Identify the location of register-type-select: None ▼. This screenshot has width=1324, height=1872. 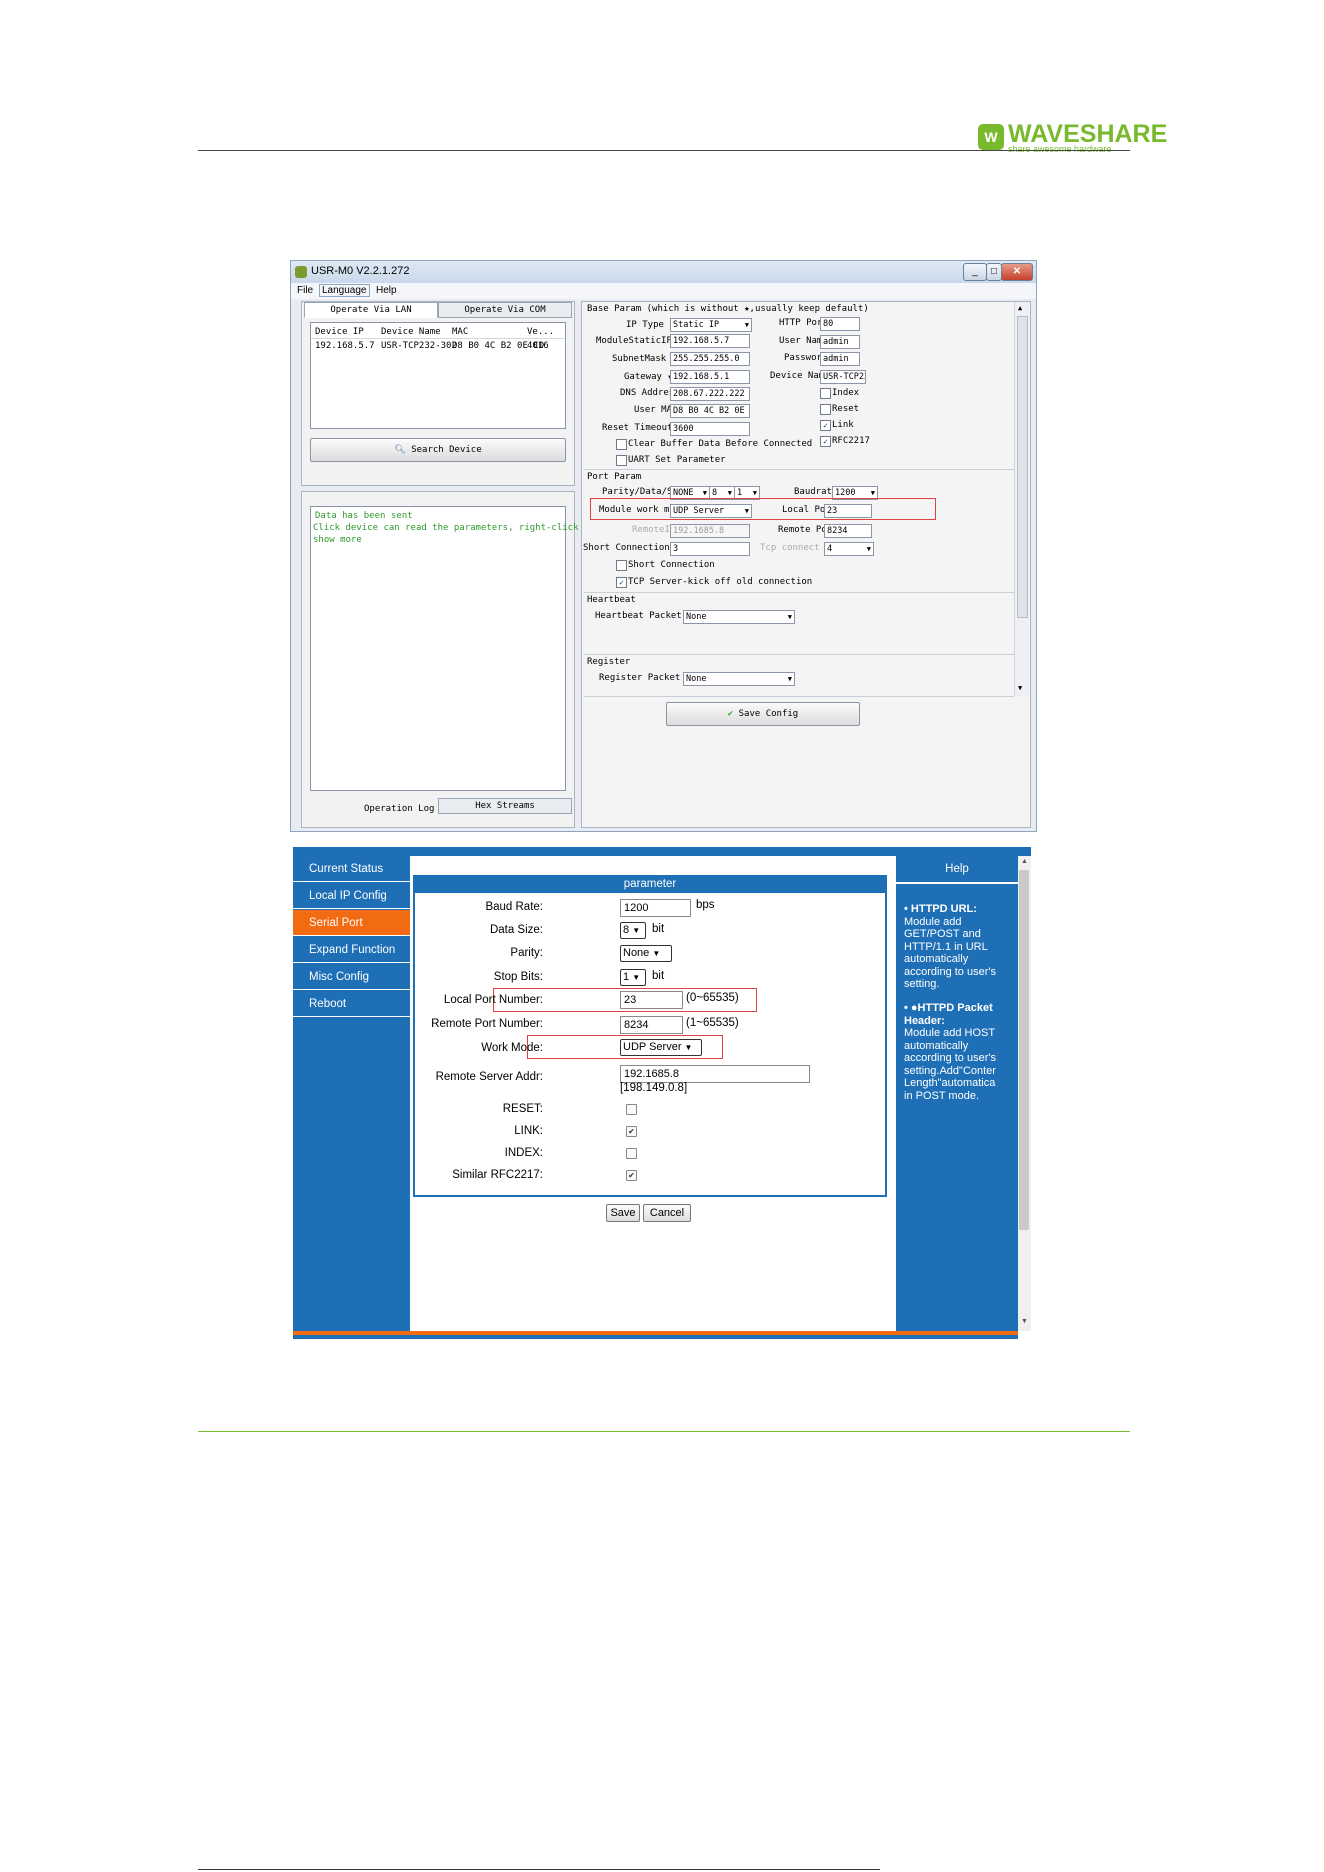
(739, 679).